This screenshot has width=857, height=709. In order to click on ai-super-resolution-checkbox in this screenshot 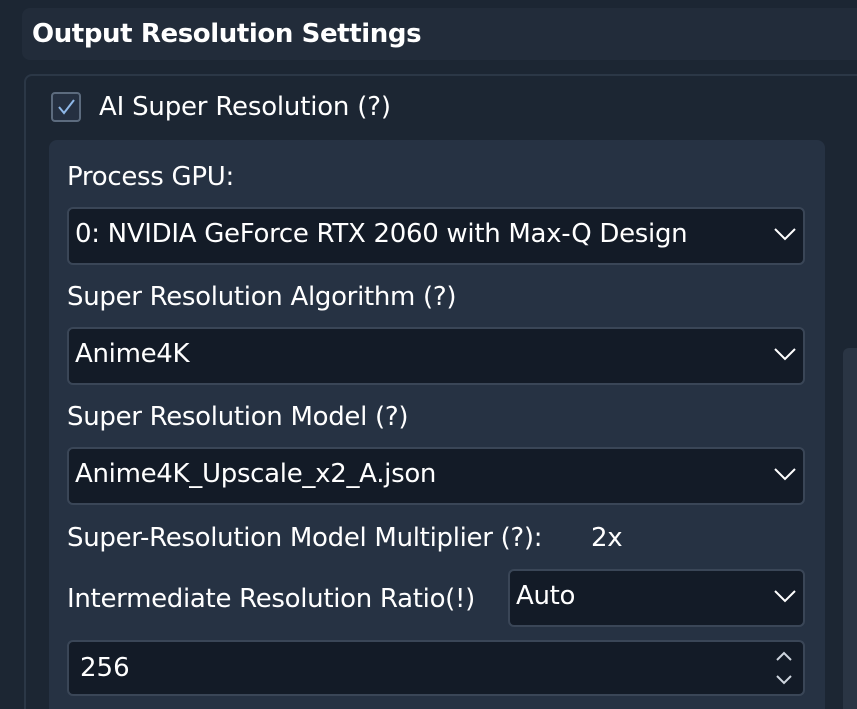, I will do `click(66, 107)`.